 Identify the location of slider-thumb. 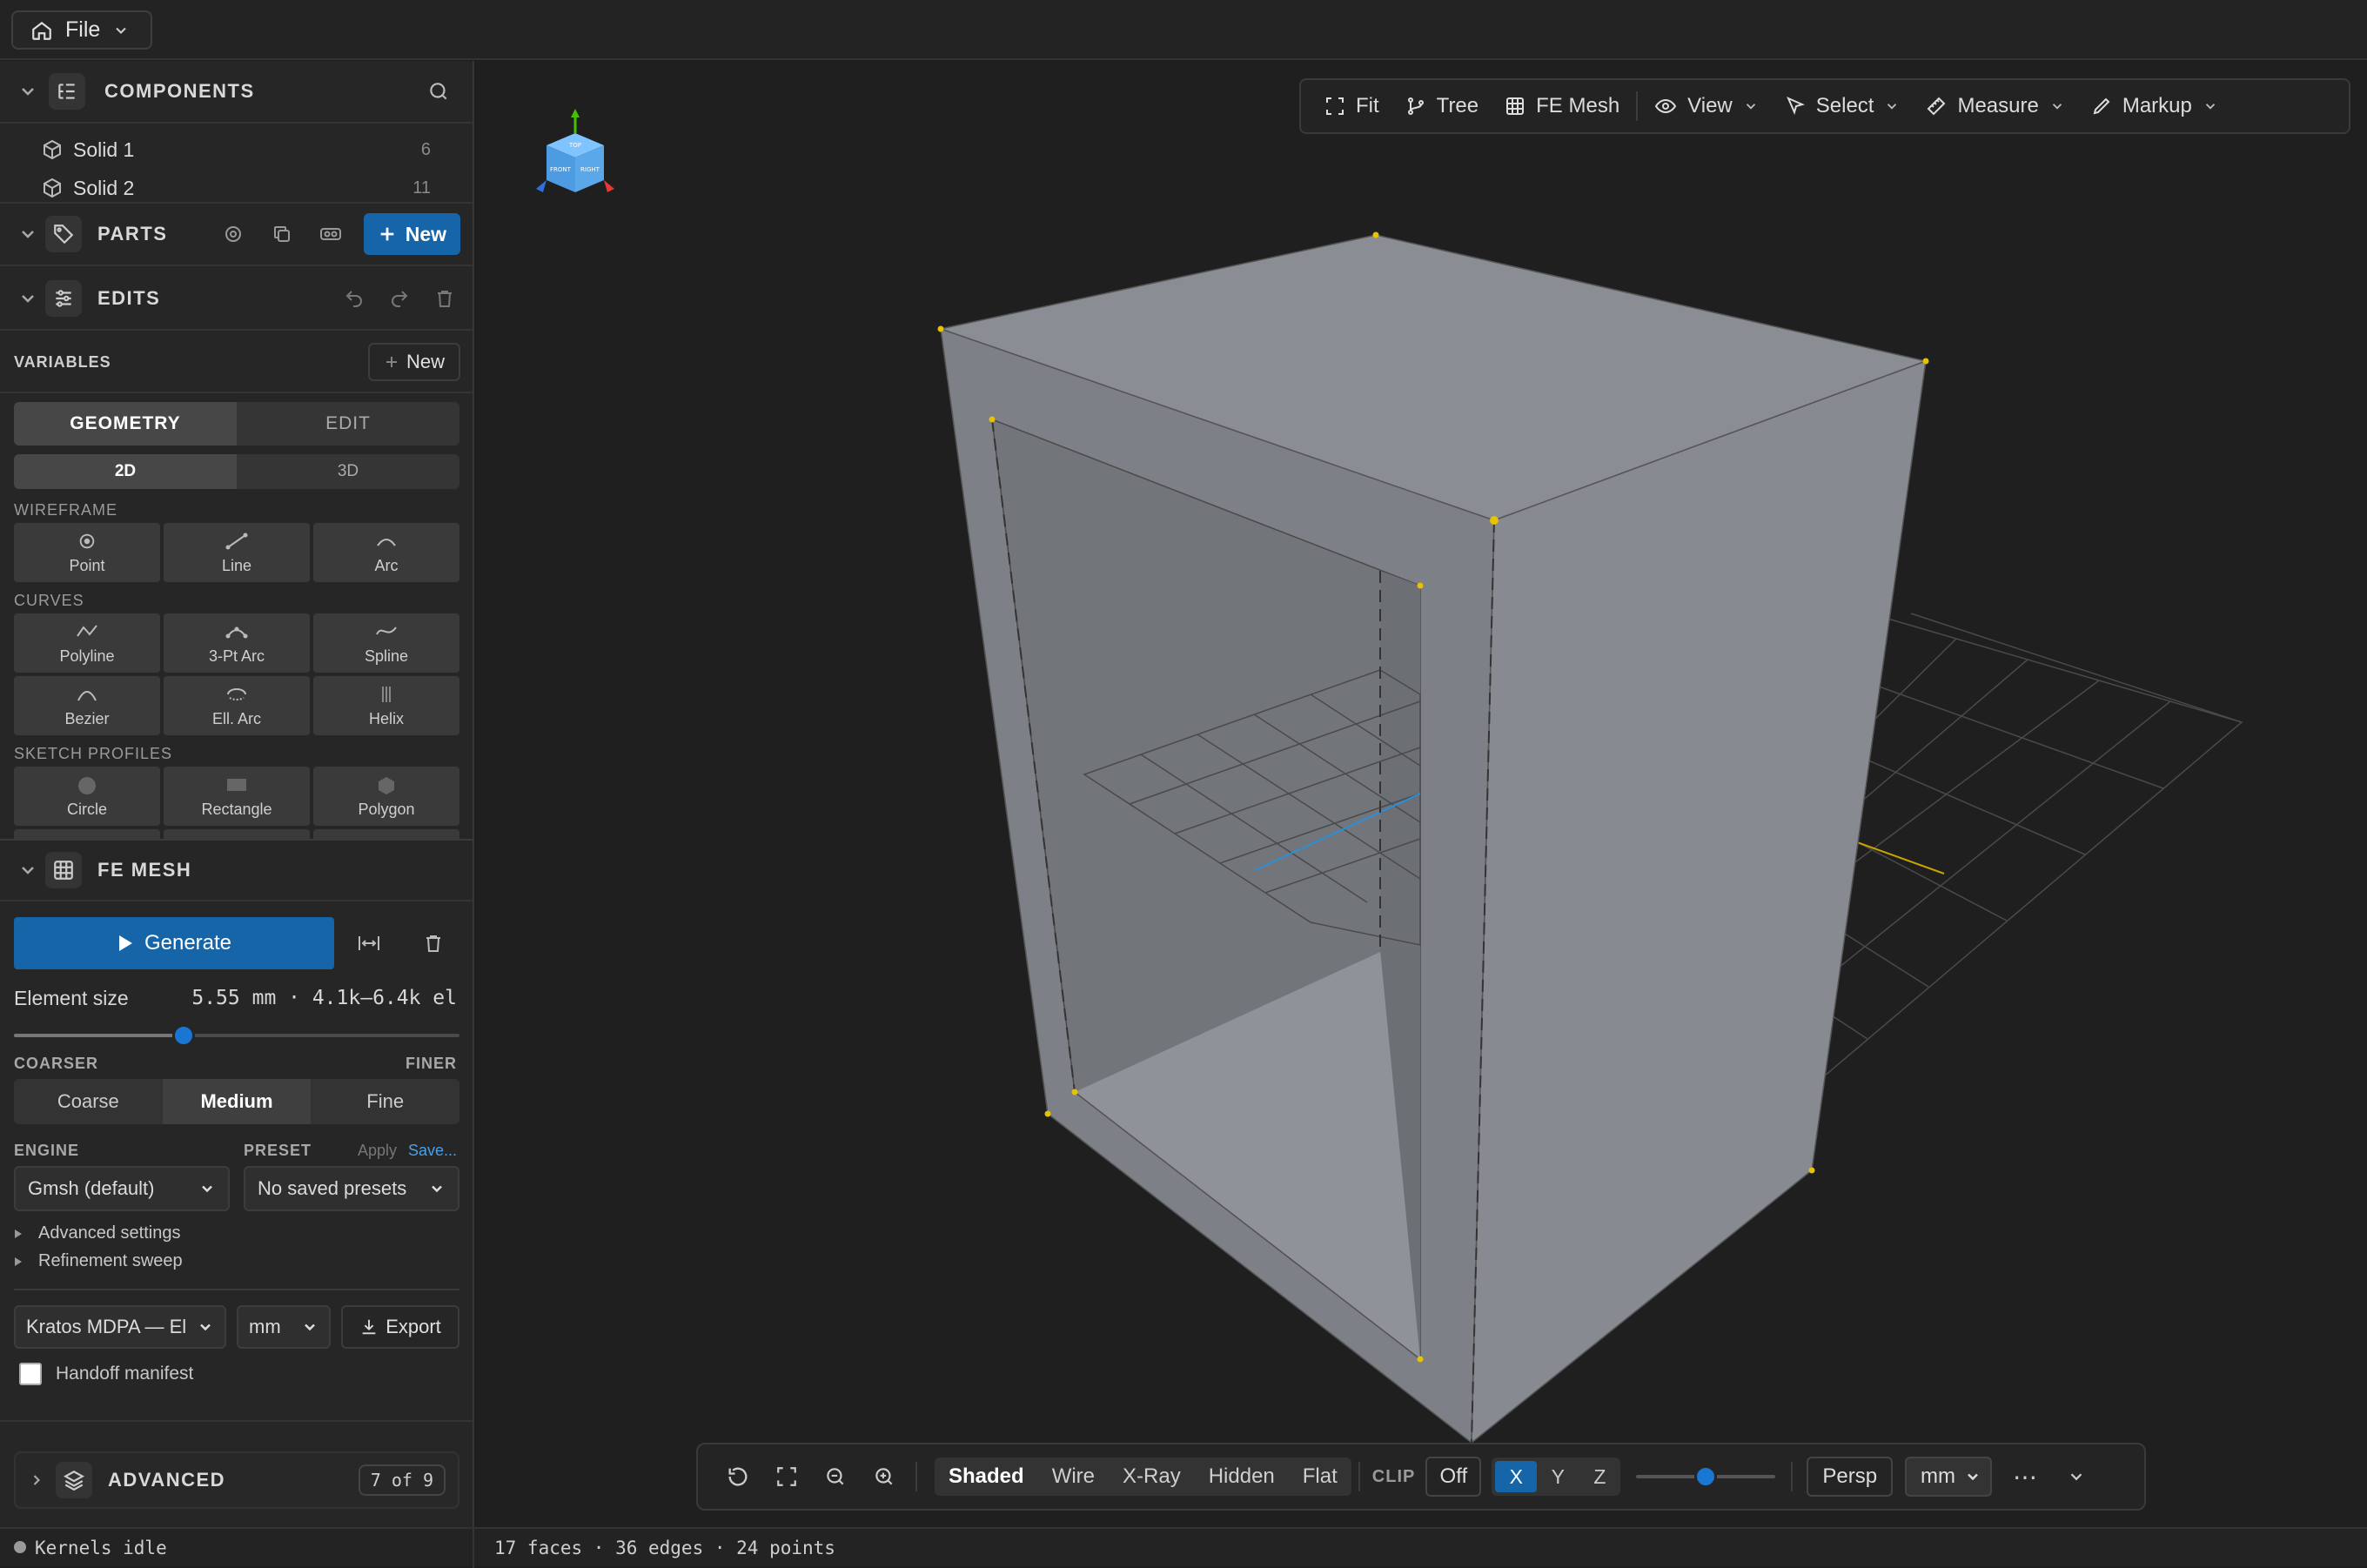
(183, 1035).